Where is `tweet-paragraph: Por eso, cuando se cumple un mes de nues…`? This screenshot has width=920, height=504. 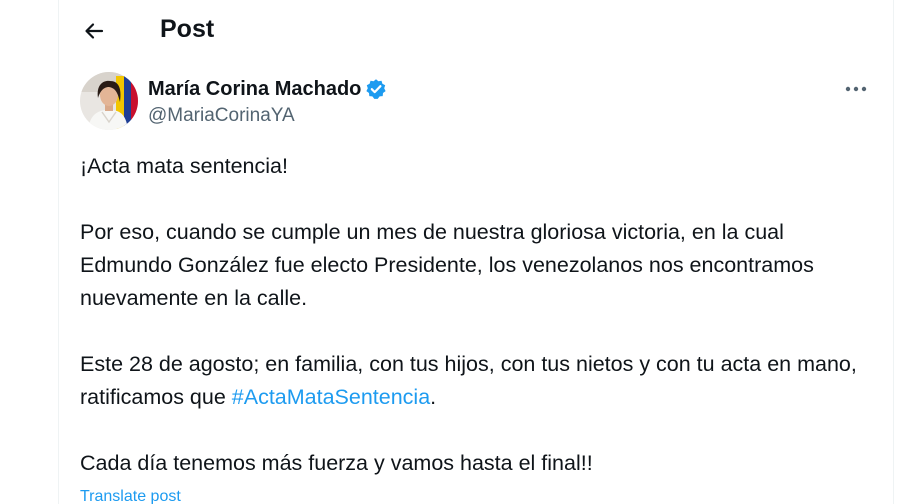 tweet-paragraph: Por eso, cuando se cumple un mes de nues… is located at coordinates (447, 265).